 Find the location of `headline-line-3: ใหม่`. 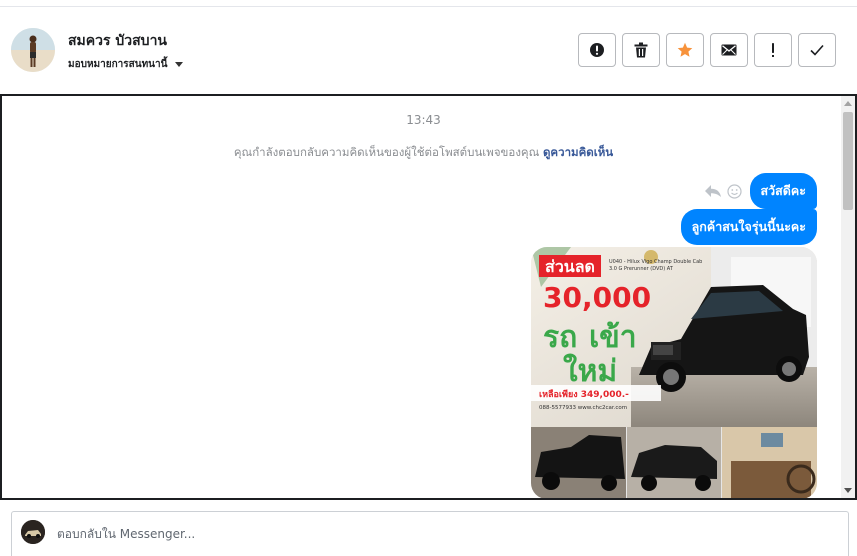

headline-line-3: ใหม่ is located at coordinates (590, 371).